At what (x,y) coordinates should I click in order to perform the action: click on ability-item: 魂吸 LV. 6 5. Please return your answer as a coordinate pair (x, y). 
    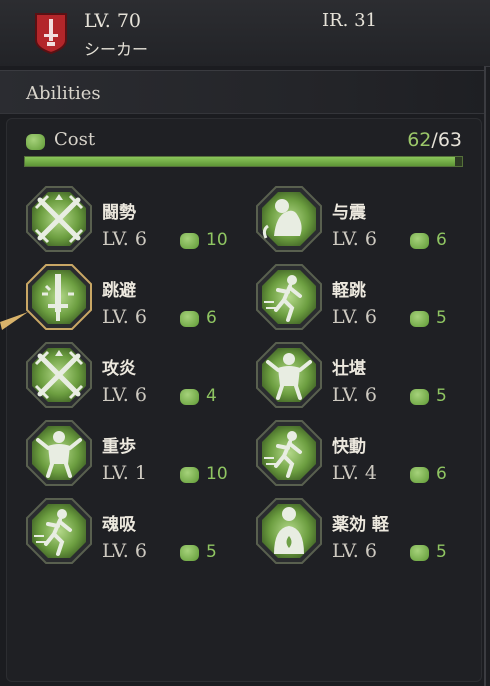
    Looking at the image, I should click on (137, 534).